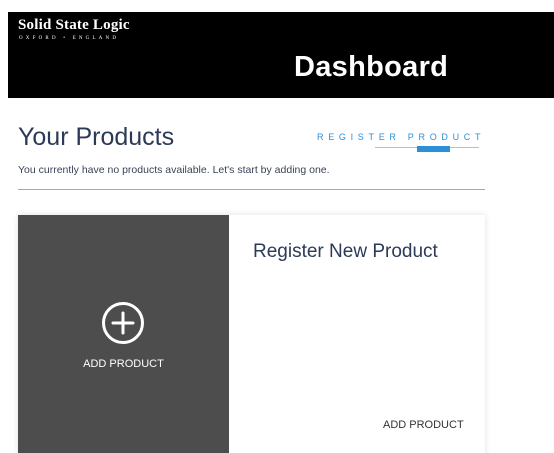 The height and width of the screenshot is (453, 554). What do you see at coordinates (399, 137) in the screenshot?
I see `register-product-link: REGISTER PRODUCT` at bounding box center [399, 137].